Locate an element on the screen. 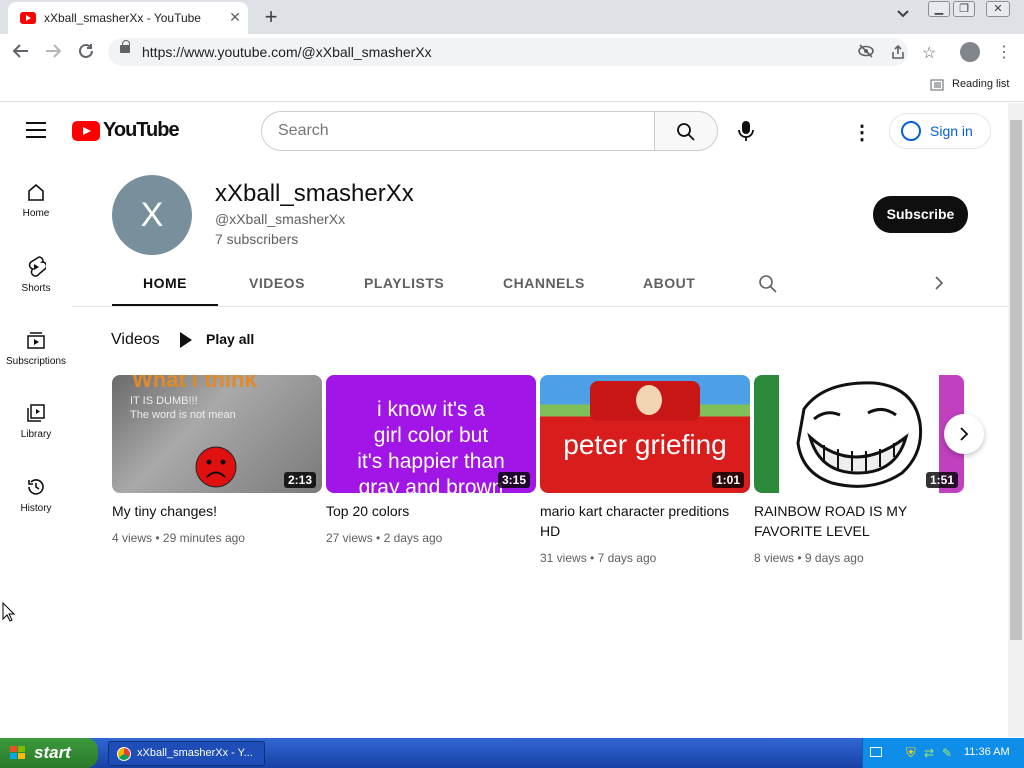  tab-close-button: ✕ is located at coordinates (235, 17).